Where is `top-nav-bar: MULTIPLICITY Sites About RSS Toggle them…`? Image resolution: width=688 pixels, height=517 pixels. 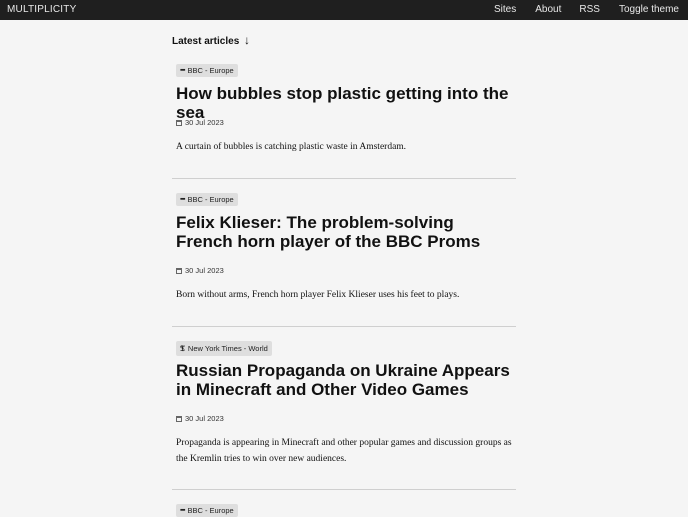 top-nav-bar: MULTIPLICITY Sites About RSS Toggle them… is located at coordinates (344, 10).